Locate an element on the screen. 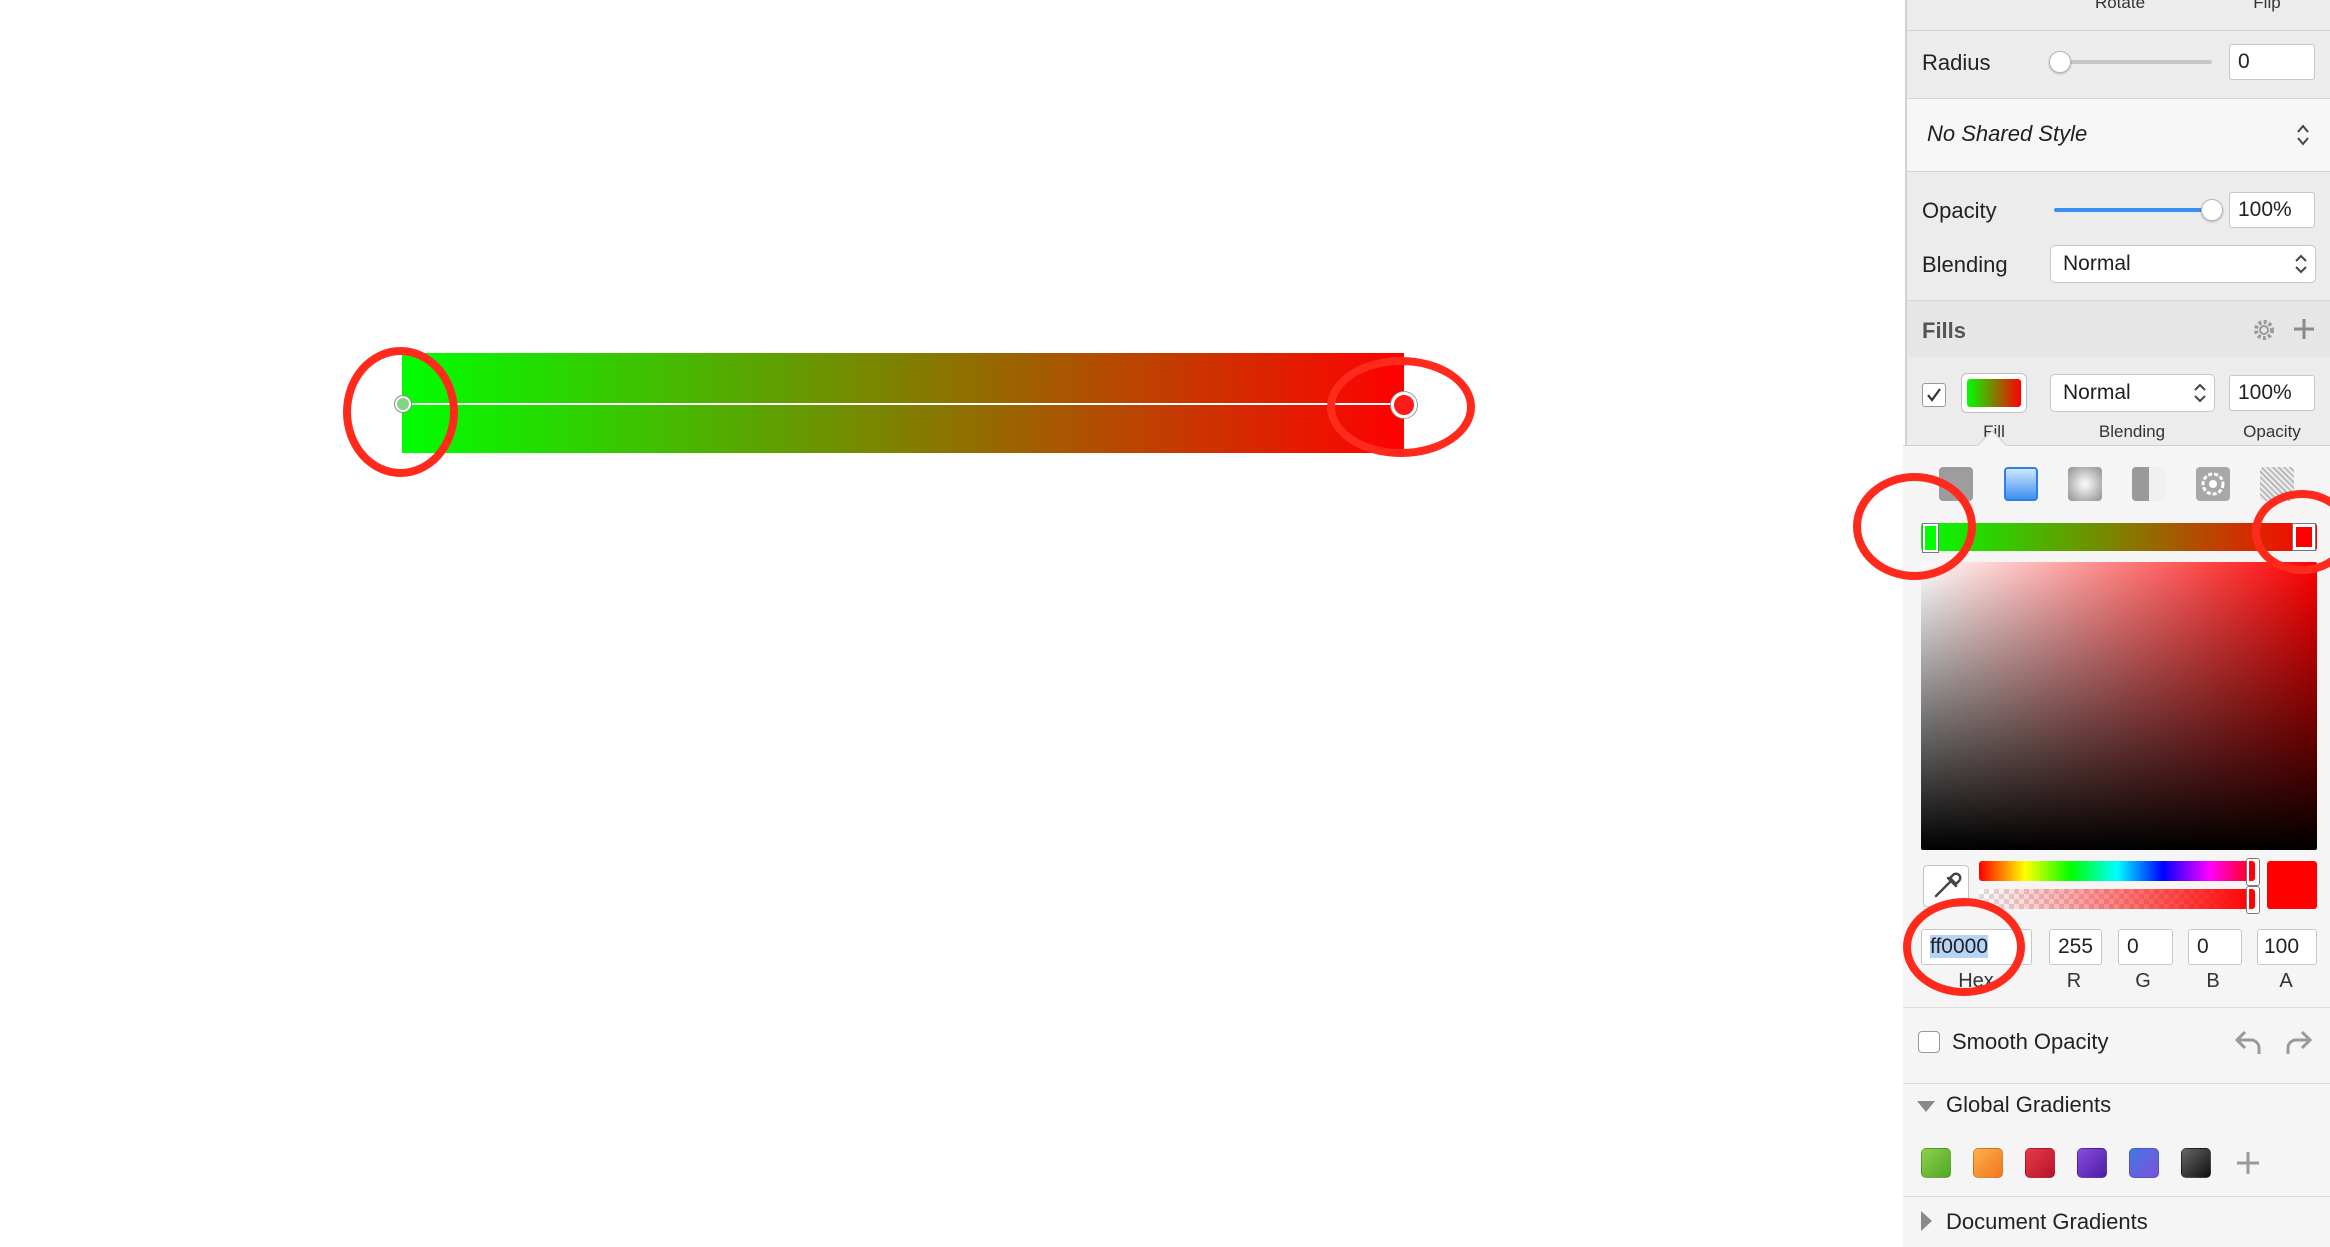 The height and width of the screenshot is (1247, 2330). radius-slider-track is located at coordinates (2133, 62).